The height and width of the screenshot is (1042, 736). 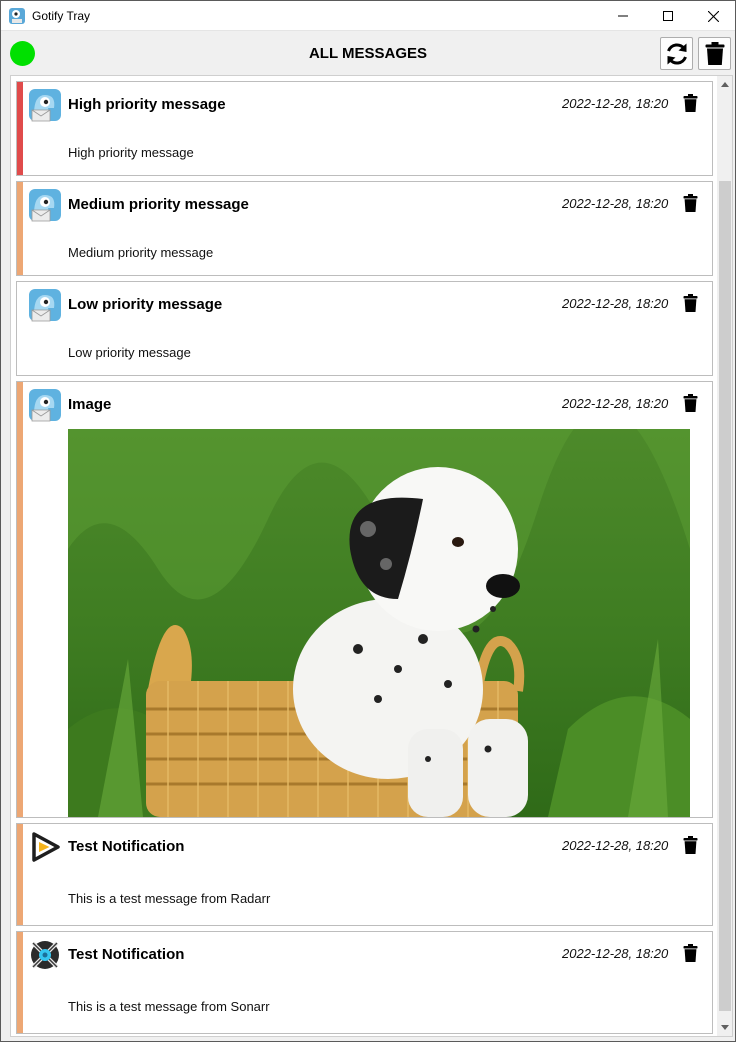 I want to click on close-icon, so click(x=713, y=16).